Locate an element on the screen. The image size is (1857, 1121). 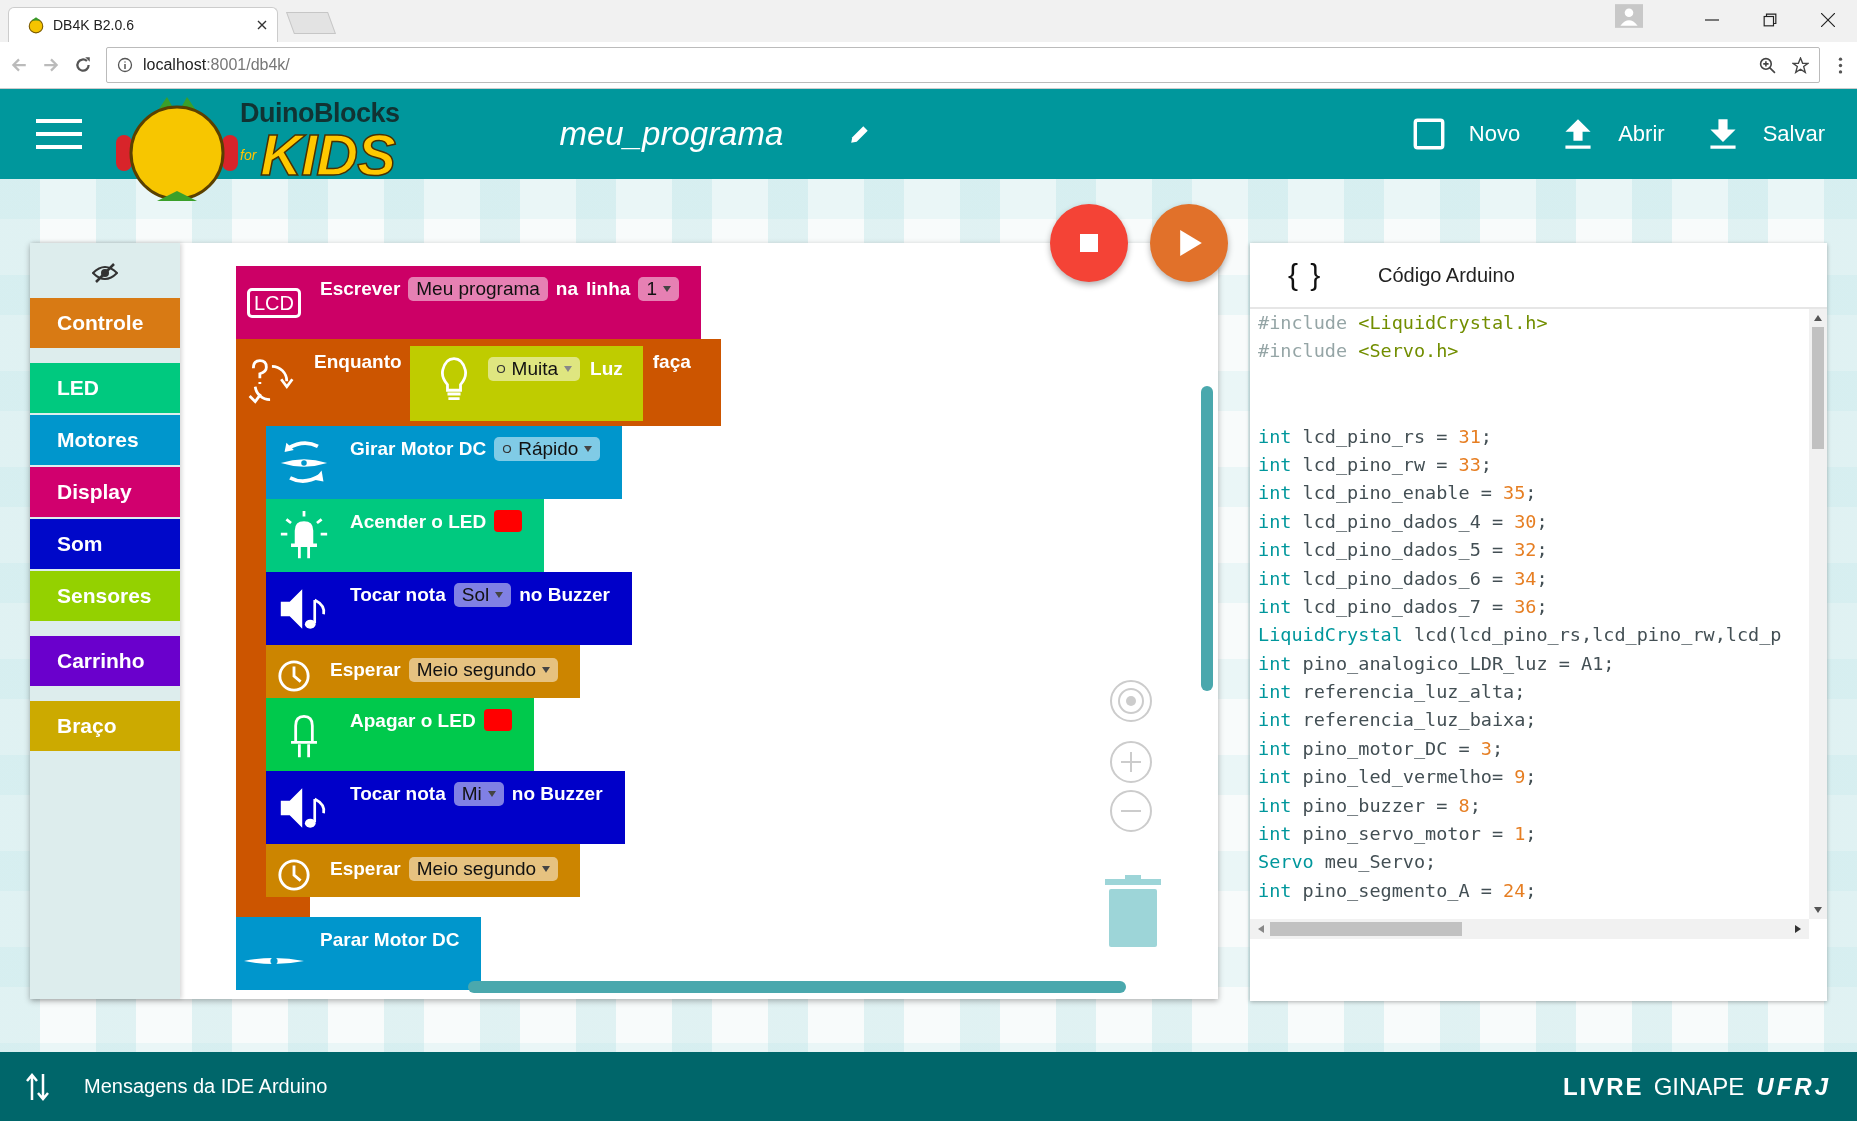
hidden-eye-icon is located at coordinates (105, 273).